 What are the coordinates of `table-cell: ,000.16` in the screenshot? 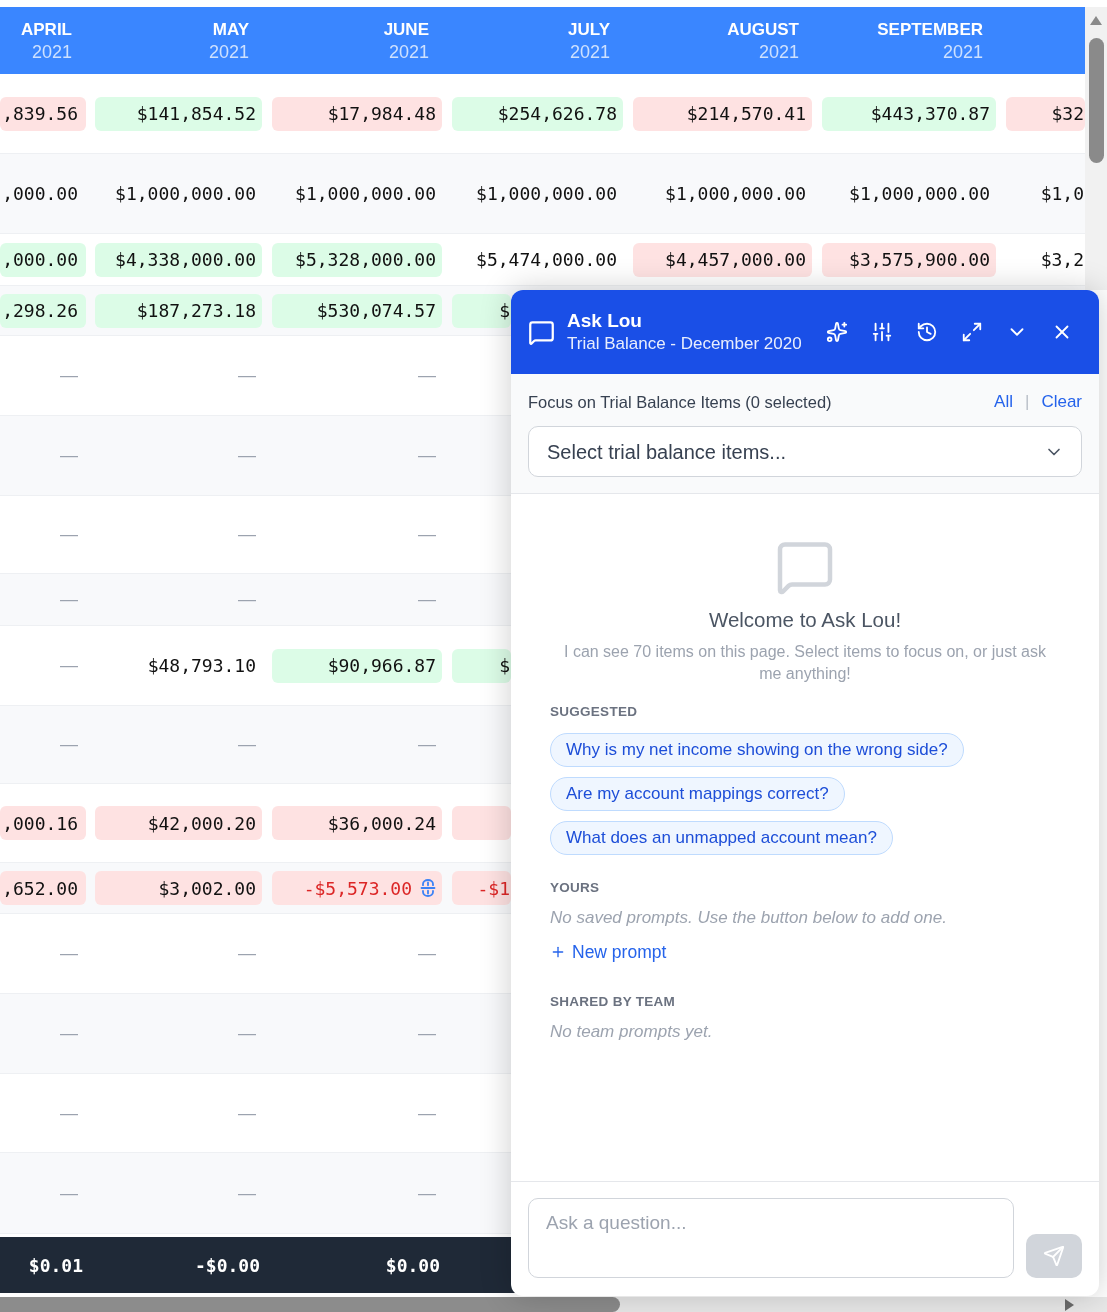 It's located at (43, 823).